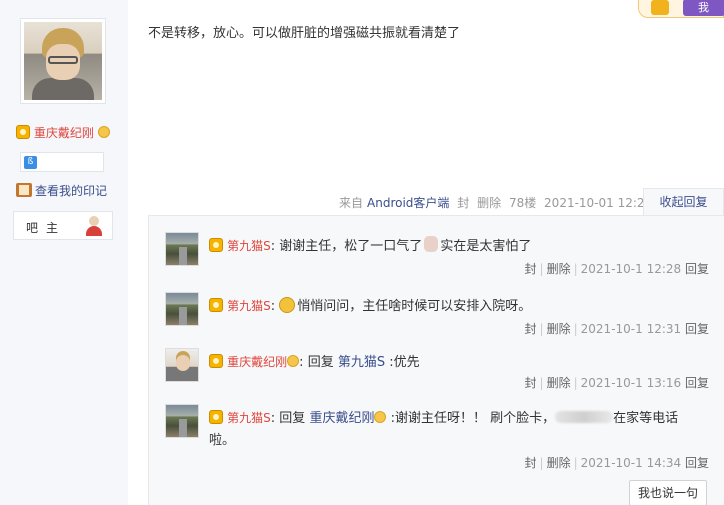 Image resolution: width=724 pixels, height=505 pixels. What do you see at coordinates (631, 463) in the screenshot?
I see `reply-time: 2021-10-1 14:34` at bounding box center [631, 463].